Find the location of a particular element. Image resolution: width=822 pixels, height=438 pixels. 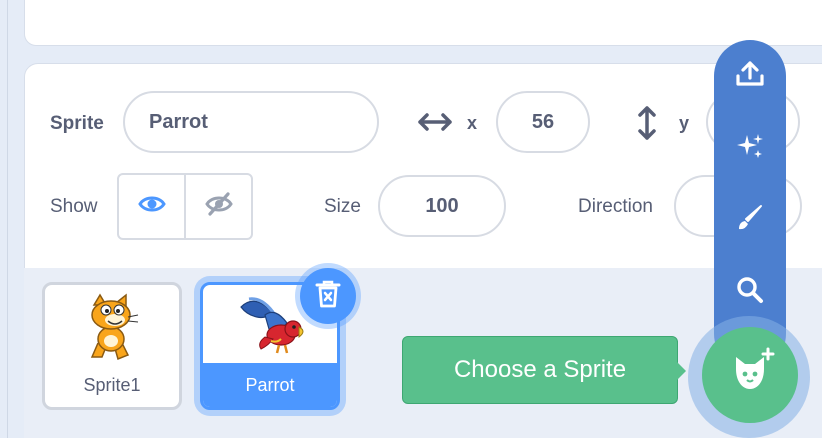

eye-slash-icon is located at coordinates (219, 206).